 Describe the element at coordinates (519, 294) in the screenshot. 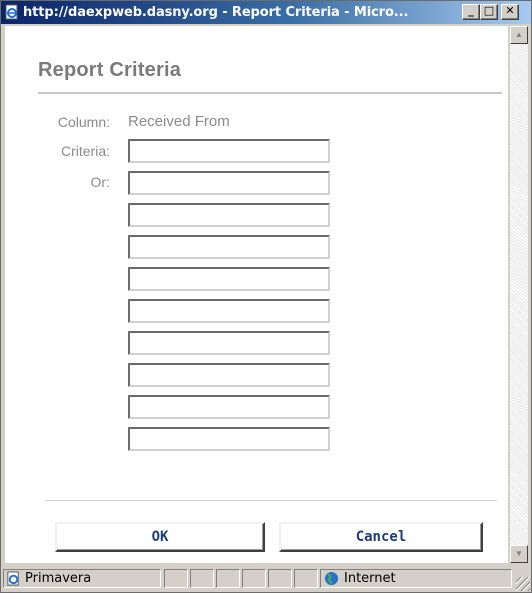

I see `vertical-scrollbar: ▲ ▼` at that location.